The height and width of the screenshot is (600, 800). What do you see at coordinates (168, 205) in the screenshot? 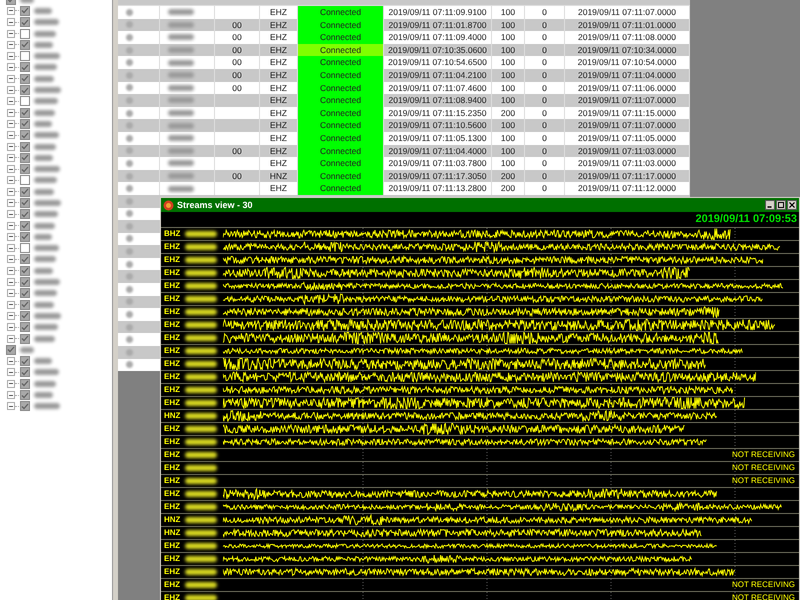
I see `app-icon` at bounding box center [168, 205].